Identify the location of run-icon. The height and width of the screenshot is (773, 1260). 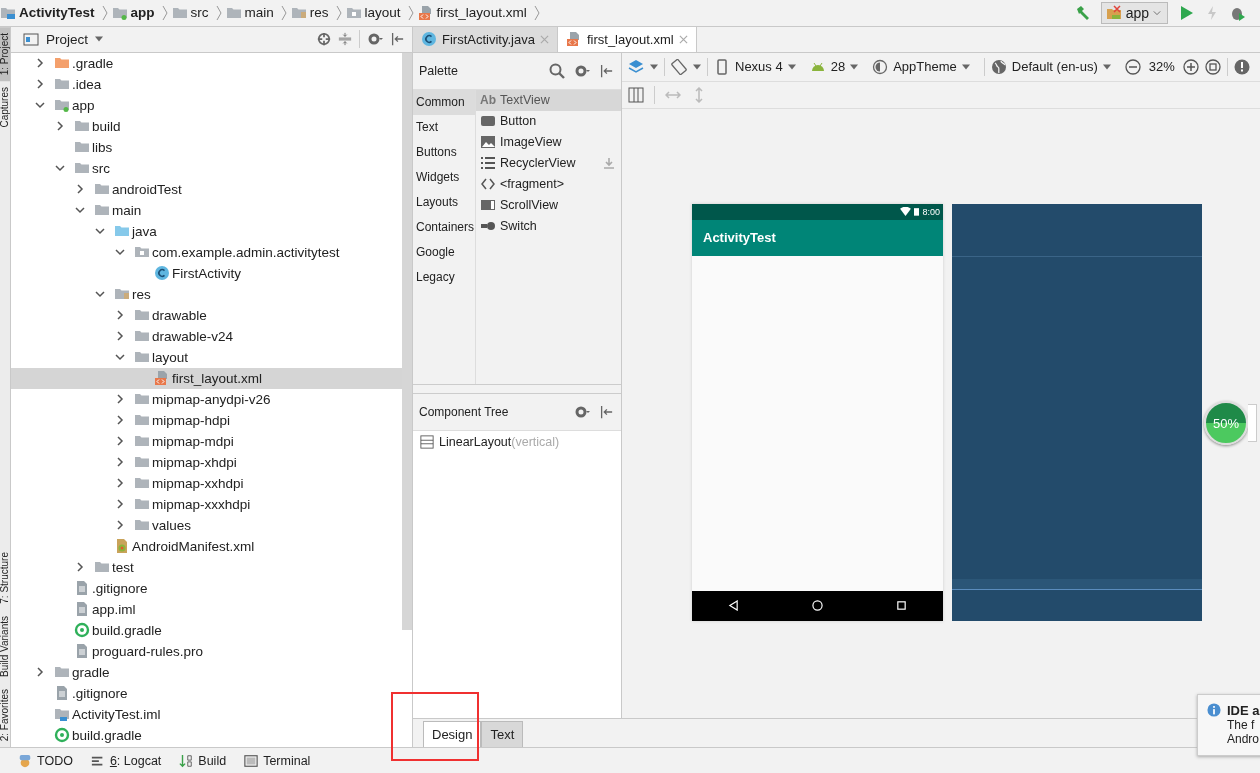
(1186, 13).